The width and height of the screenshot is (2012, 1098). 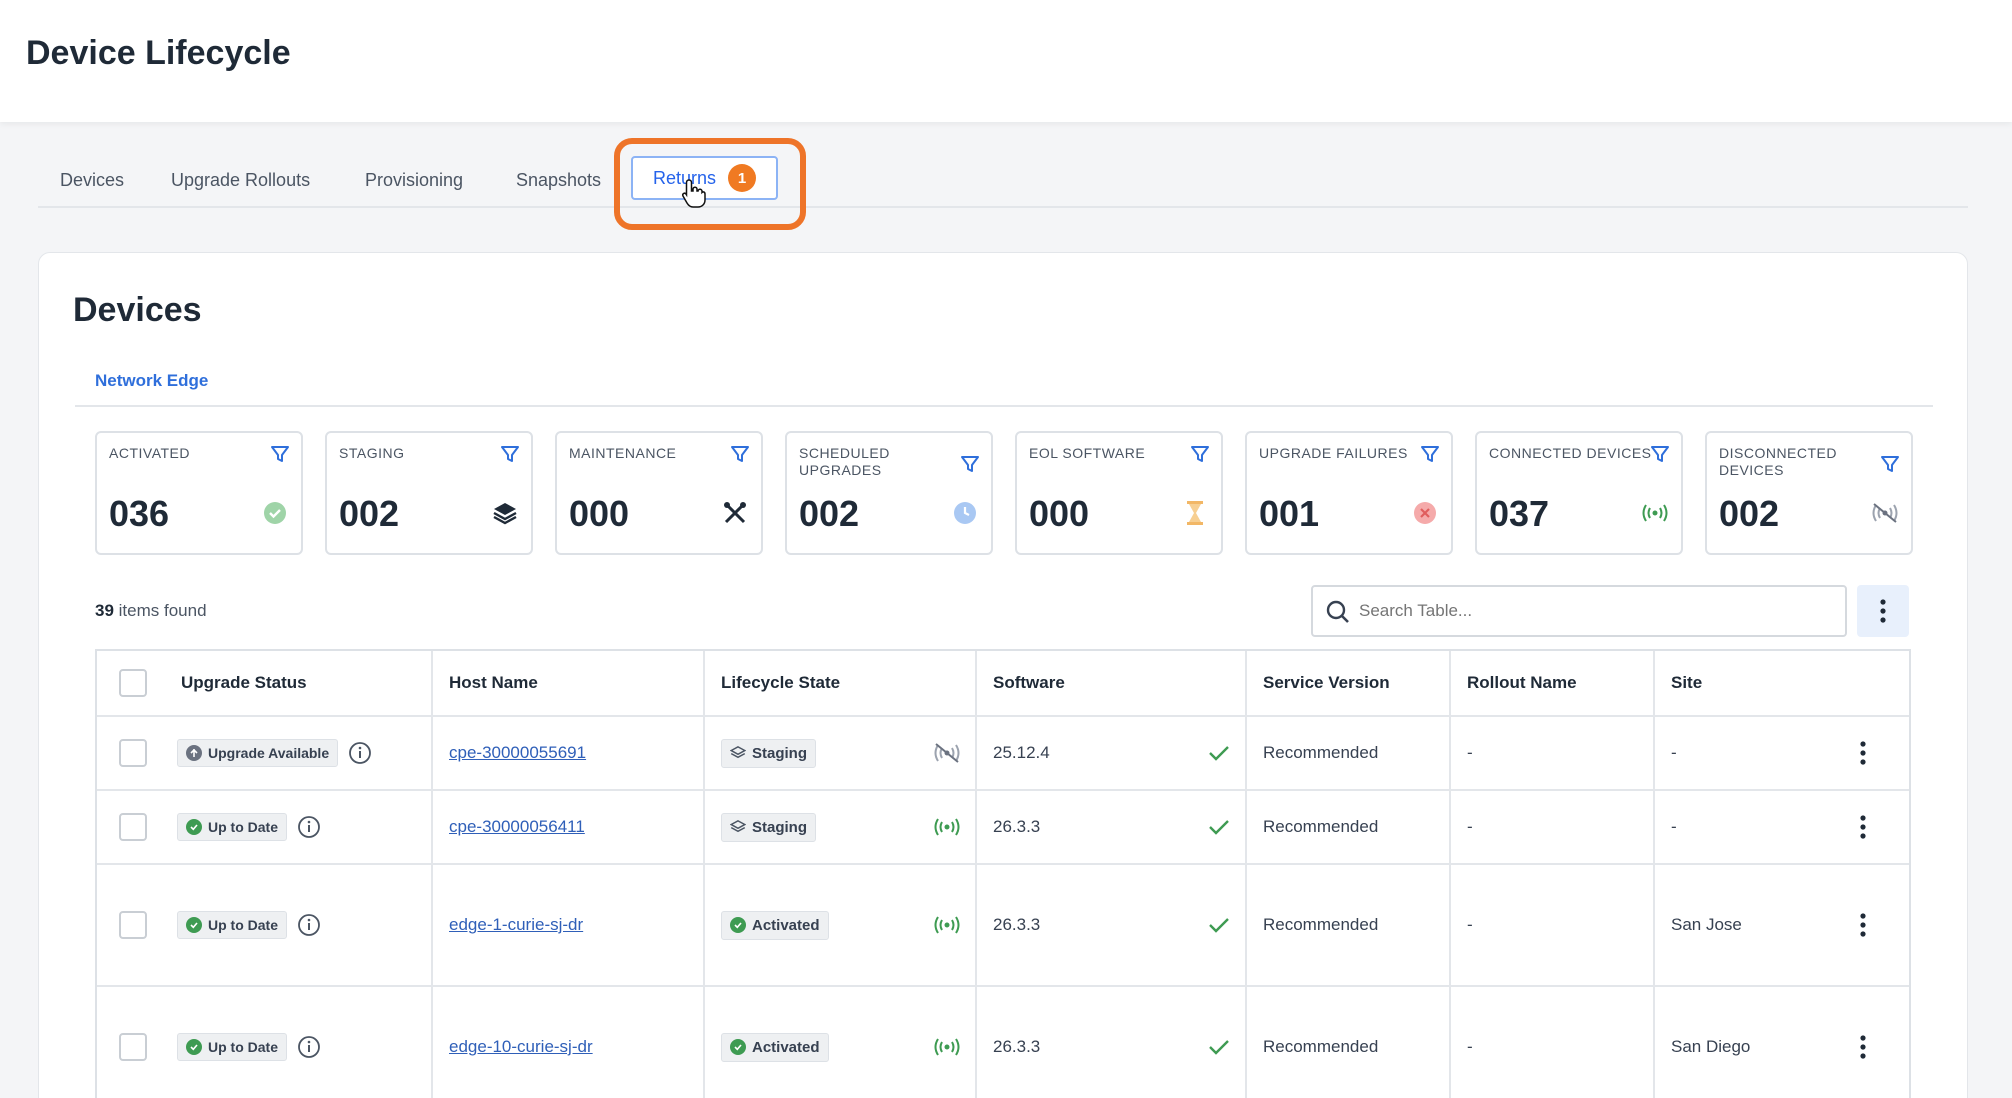 I want to click on host-name-cell: cpe-30000055691, so click(x=569, y=753).